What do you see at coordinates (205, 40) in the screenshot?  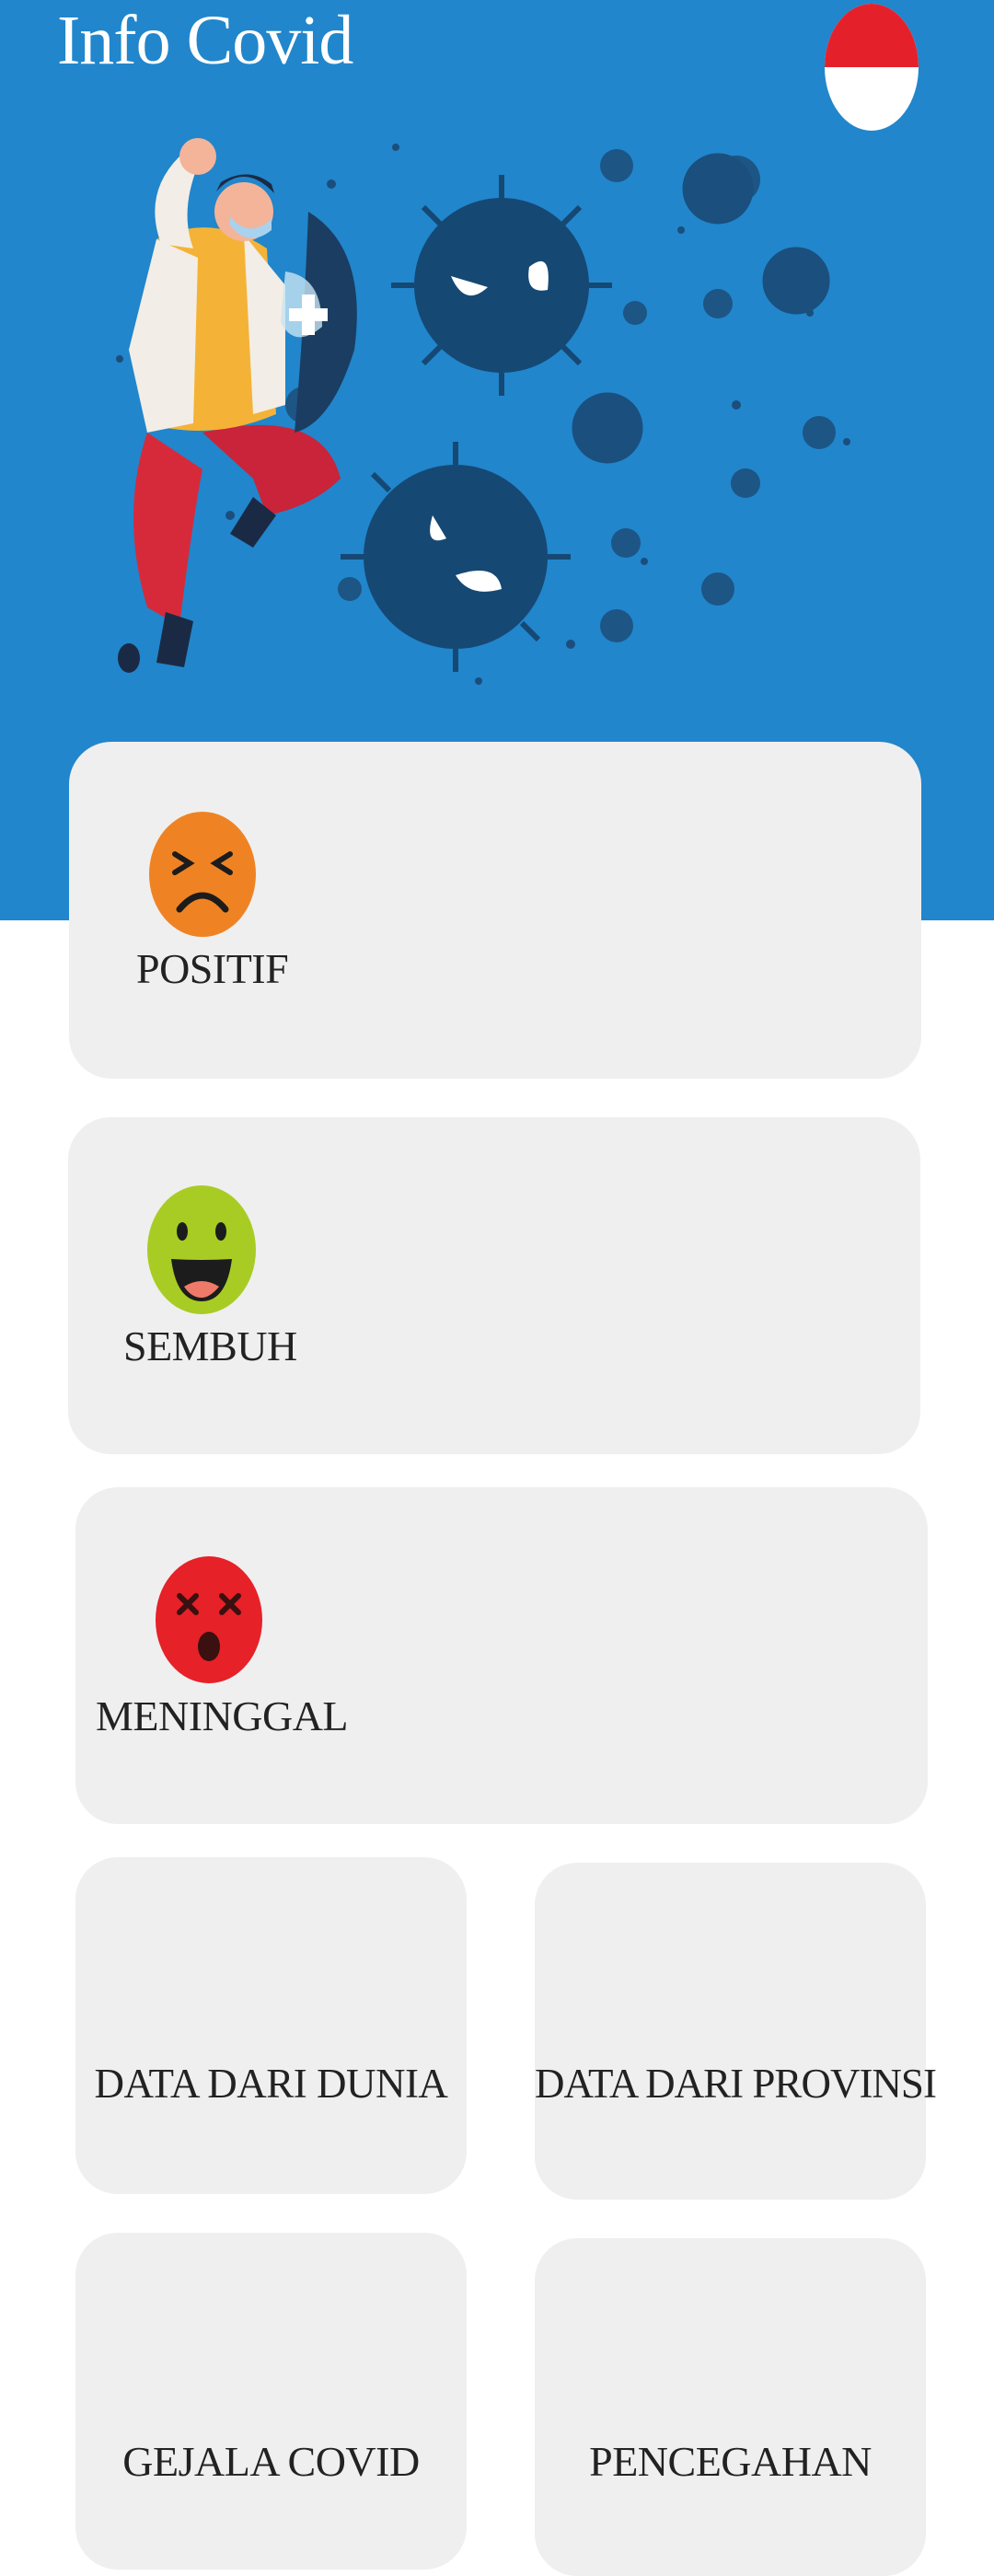 I see `app-title: Info Covid` at bounding box center [205, 40].